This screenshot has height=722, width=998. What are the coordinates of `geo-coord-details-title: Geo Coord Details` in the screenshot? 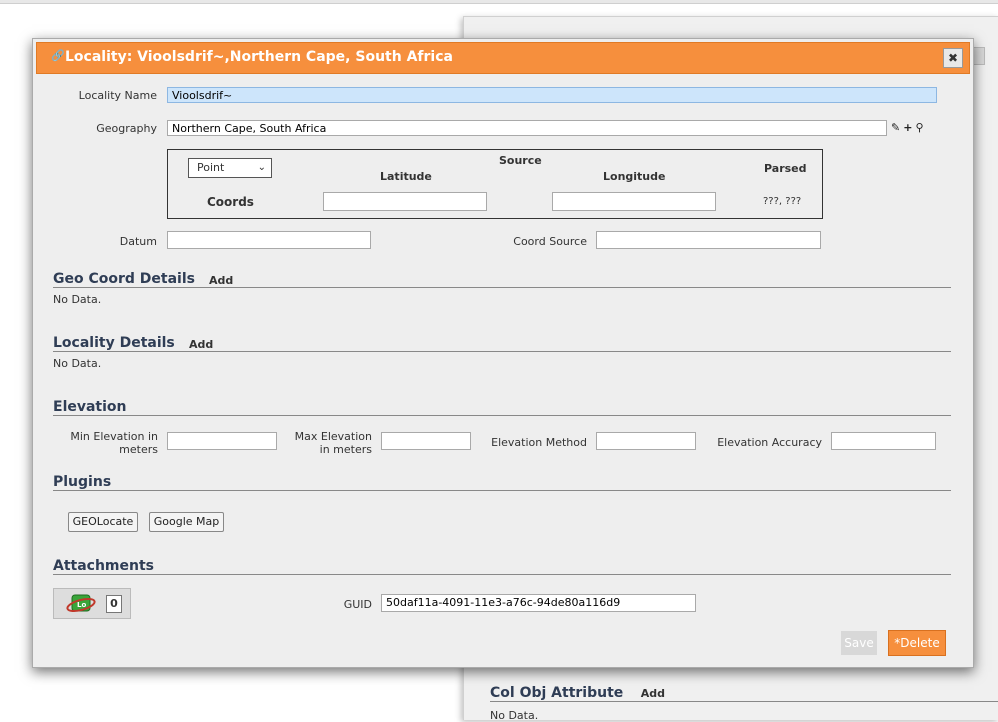 It's located at (124, 279).